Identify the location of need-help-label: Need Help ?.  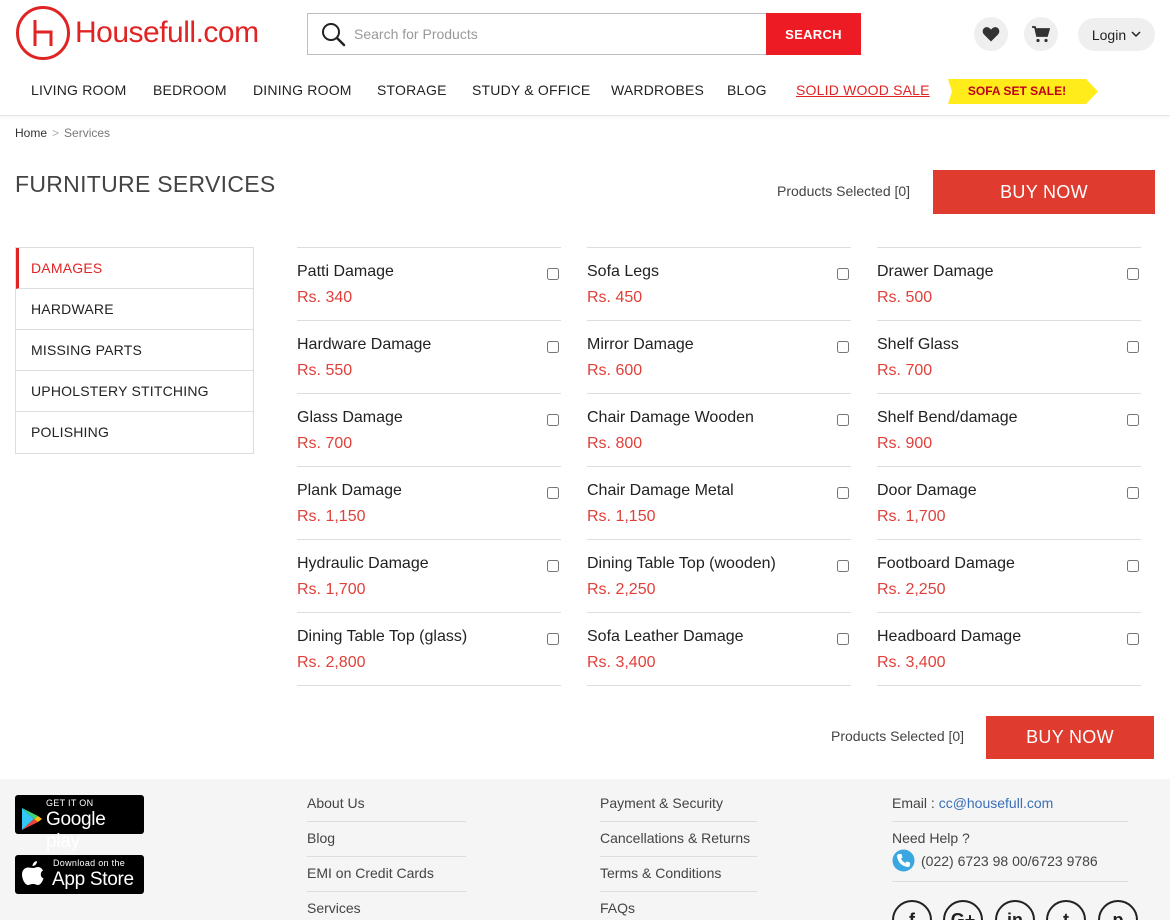
(931, 838).